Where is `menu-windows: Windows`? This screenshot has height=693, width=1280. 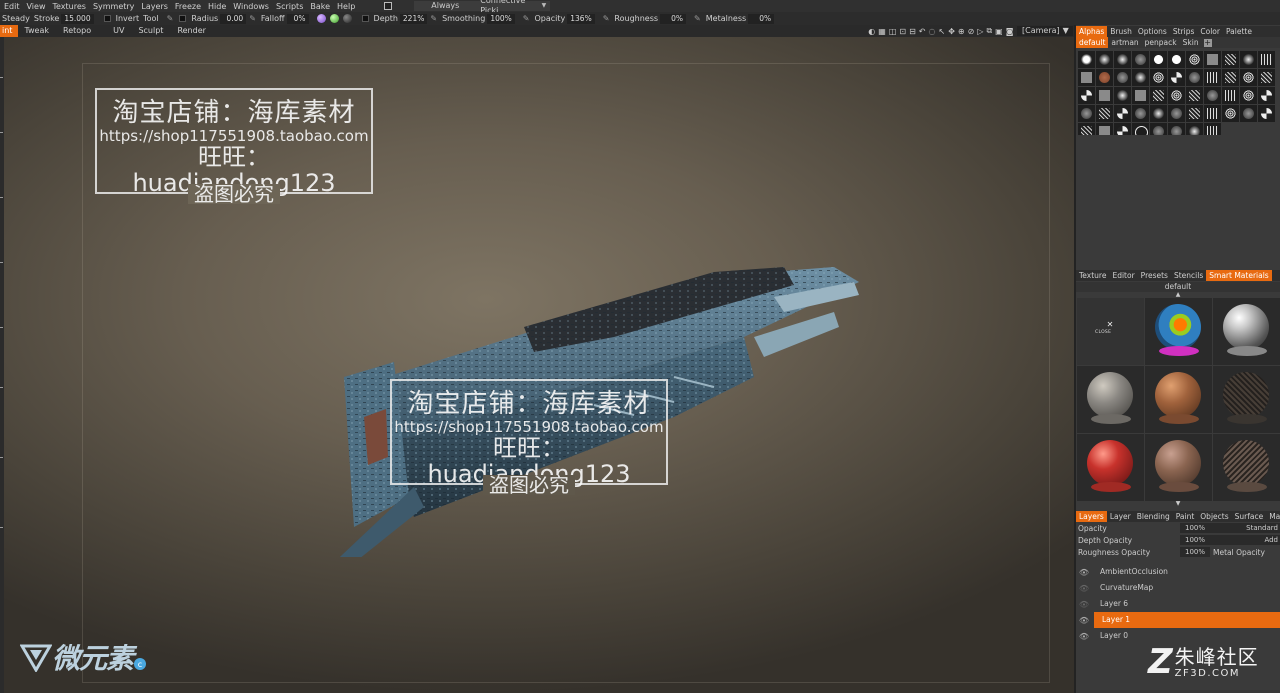 menu-windows: Windows is located at coordinates (250, 6).